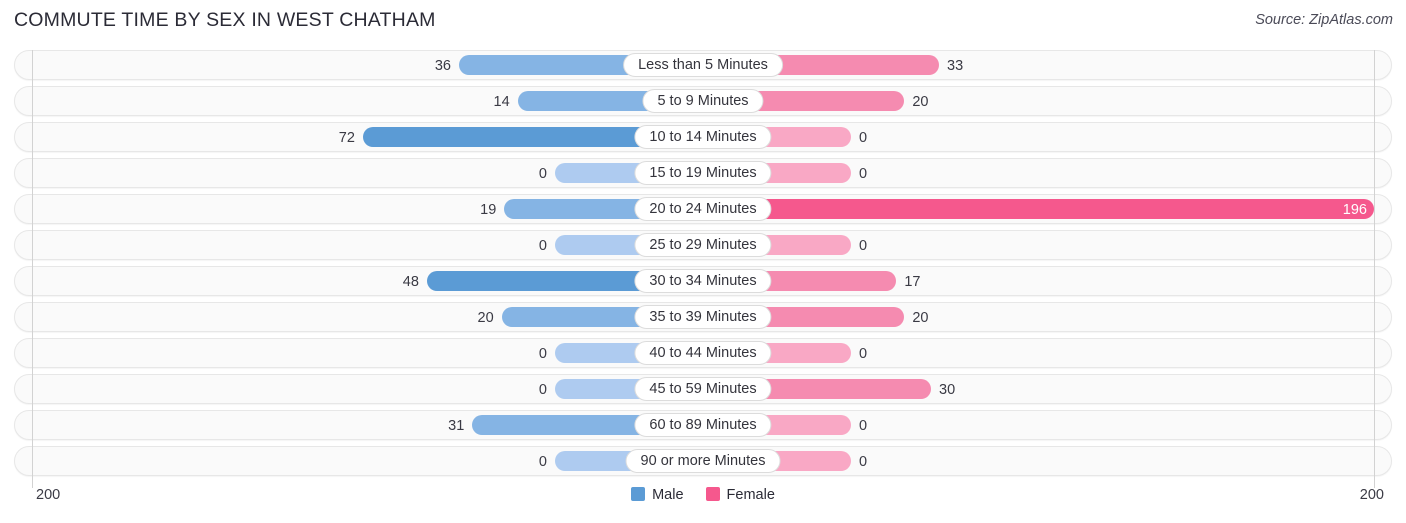 Image resolution: width=1406 pixels, height=523 pixels. I want to click on female-bar, so click(1038, 209).